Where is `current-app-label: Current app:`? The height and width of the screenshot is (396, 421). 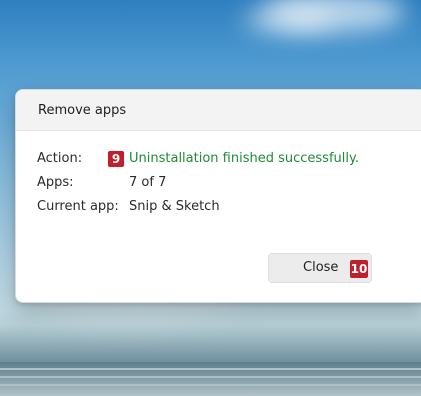 current-app-label: Current app: is located at coordinates (78, 206).